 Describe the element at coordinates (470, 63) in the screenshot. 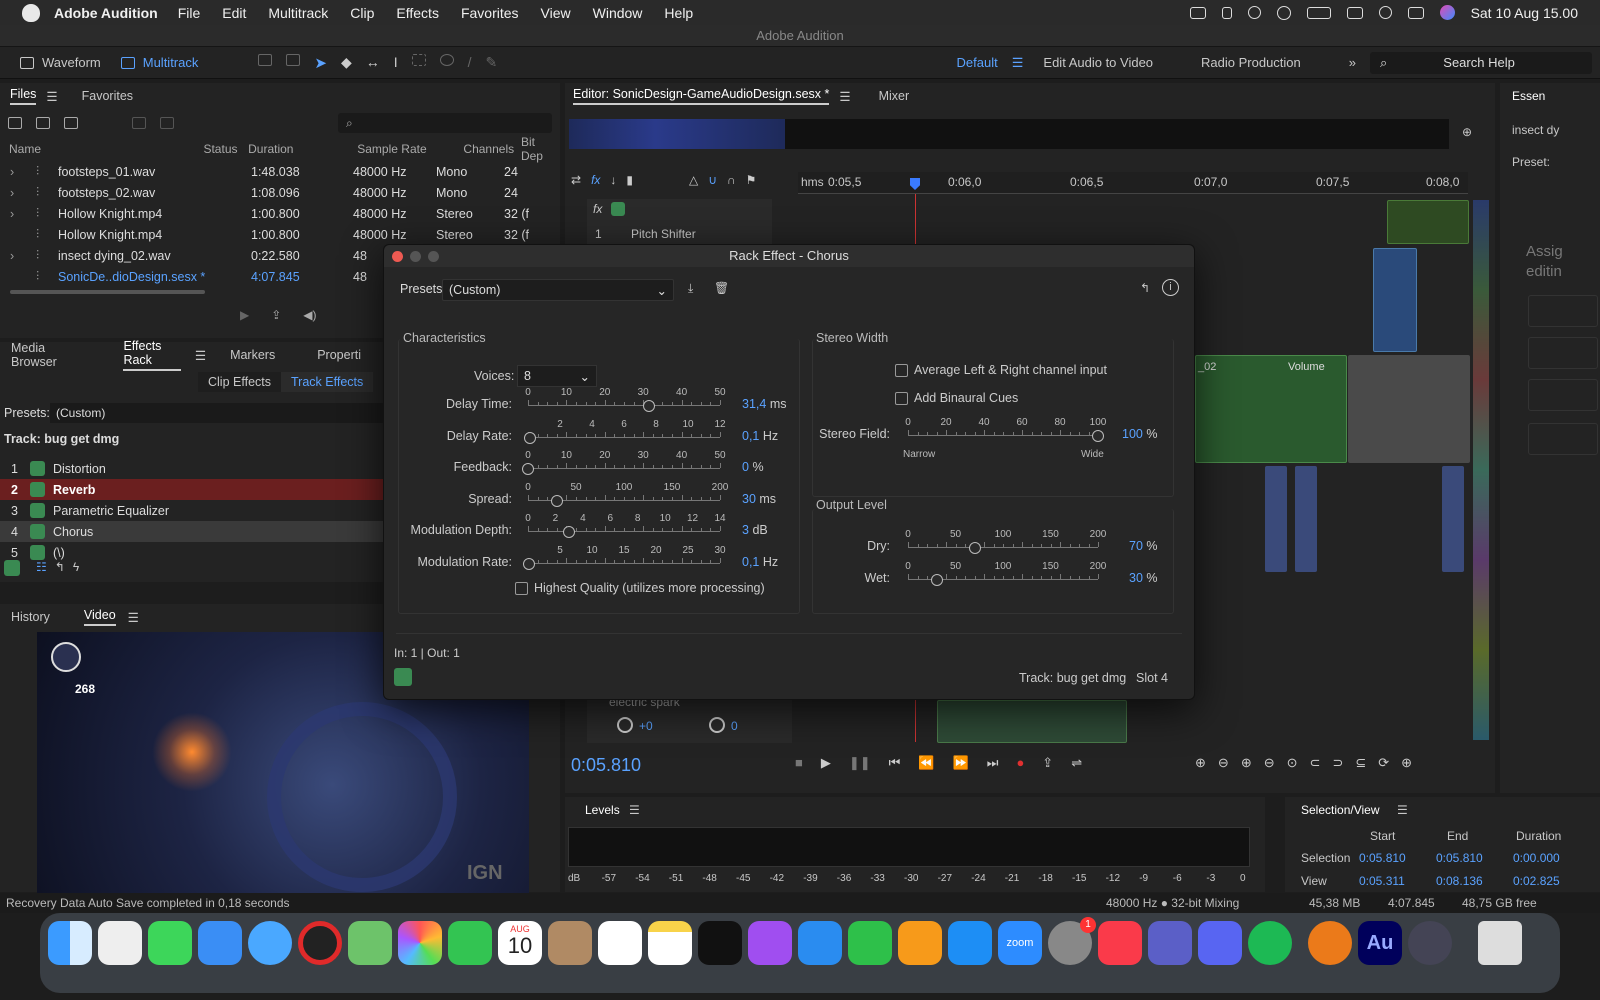

I see `brush-icon: /` at that location.